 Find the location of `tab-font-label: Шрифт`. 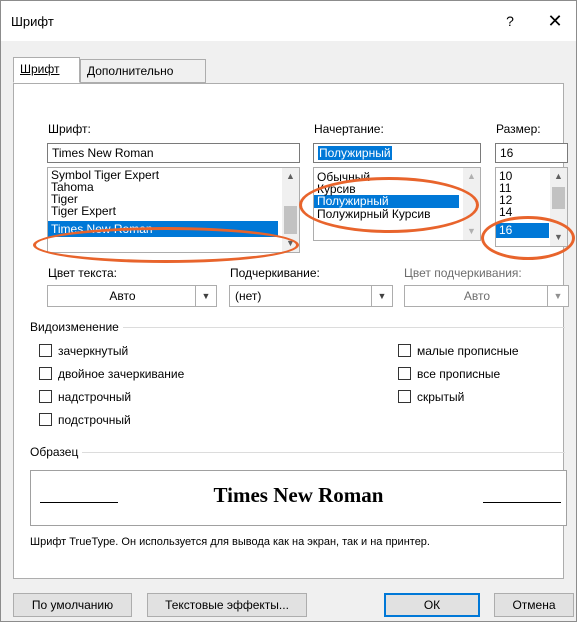

tab-font-label: Шрифт is located at coordinates (40, 69).